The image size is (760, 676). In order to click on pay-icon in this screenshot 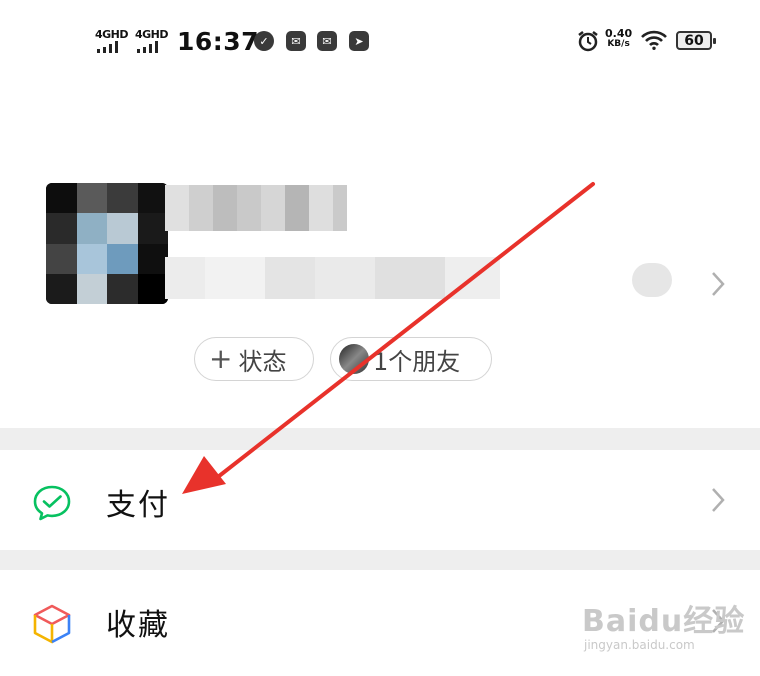, I will do `click(52, 503)`.